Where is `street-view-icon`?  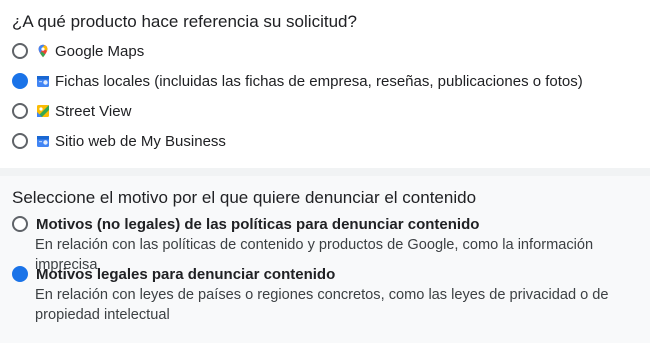 street-view-icon is located at coordinates (43, 111).